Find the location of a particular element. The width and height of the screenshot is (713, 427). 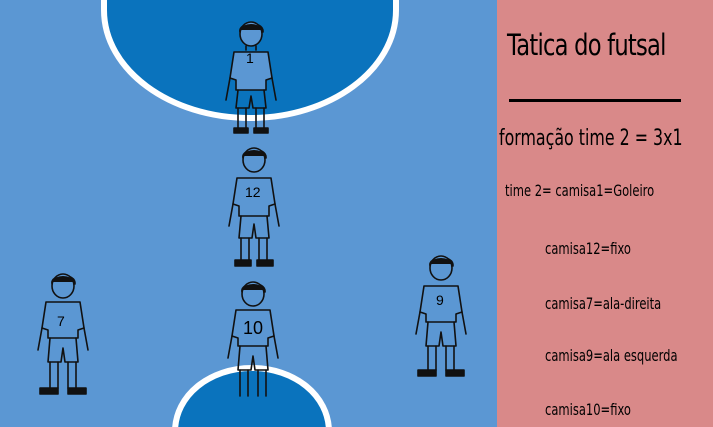

fixo-10-figure is located at coordinates (253, 339).